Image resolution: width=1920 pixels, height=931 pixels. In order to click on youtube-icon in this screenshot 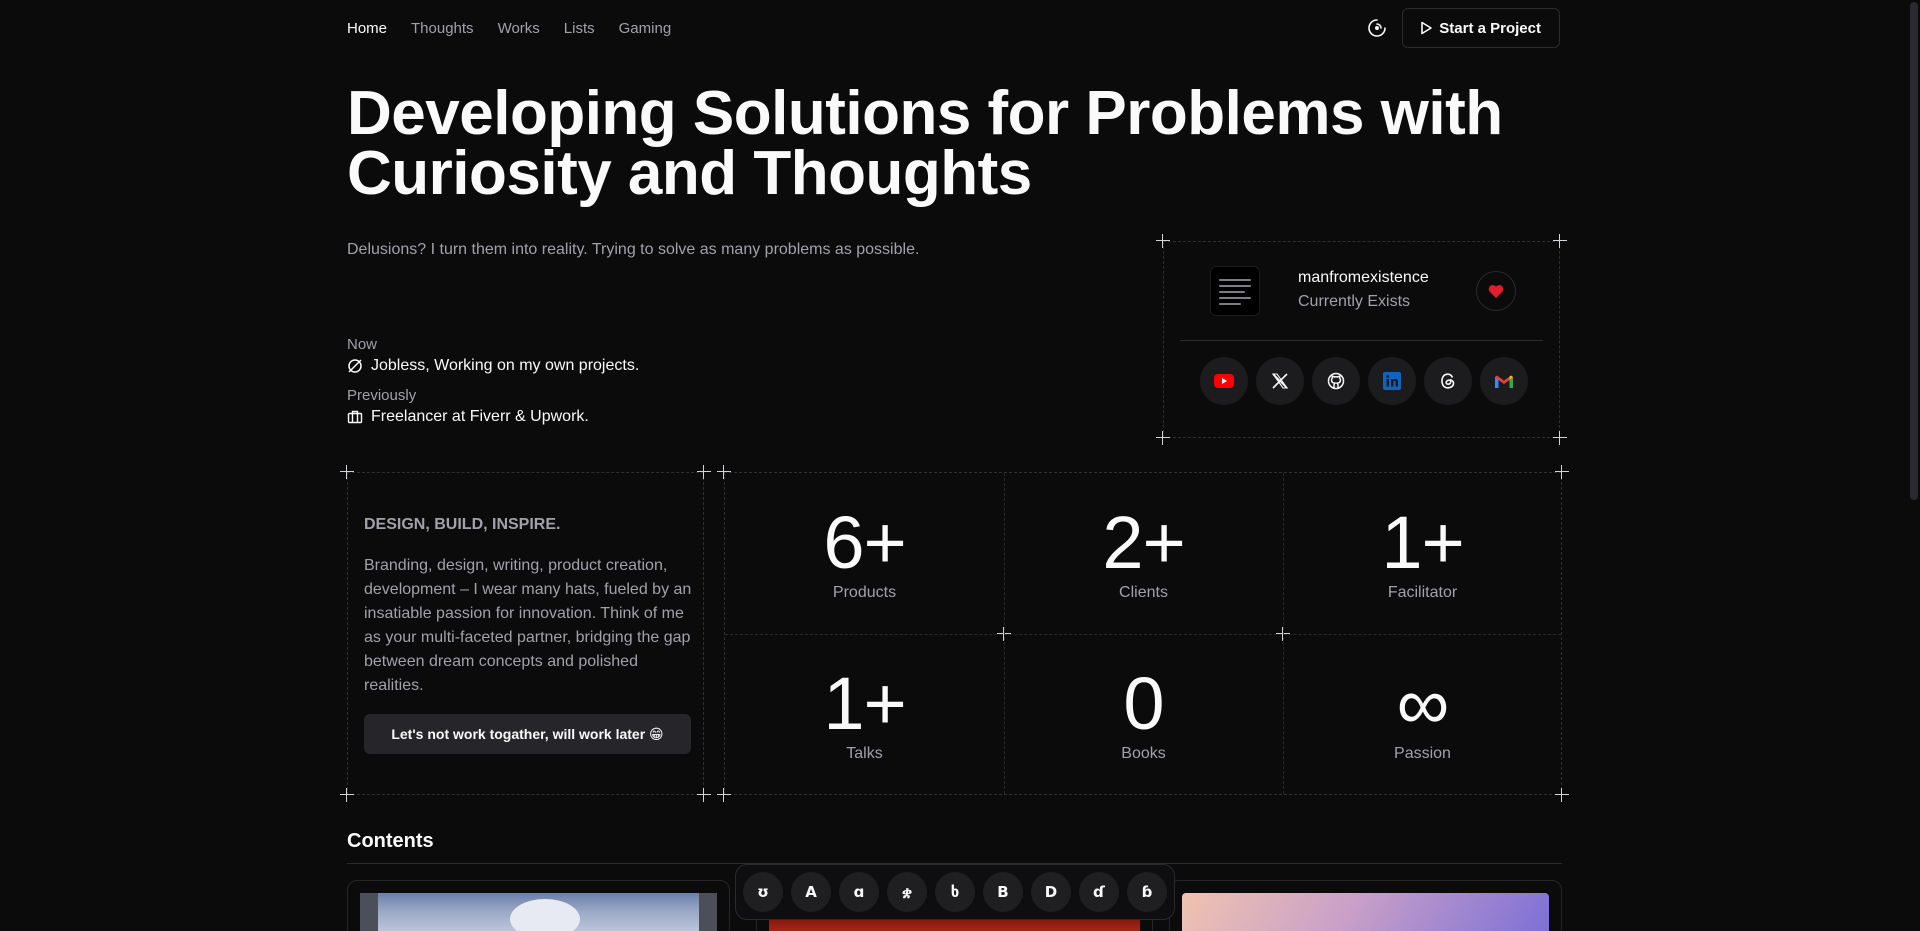, I will do `click(1224, 381)`.